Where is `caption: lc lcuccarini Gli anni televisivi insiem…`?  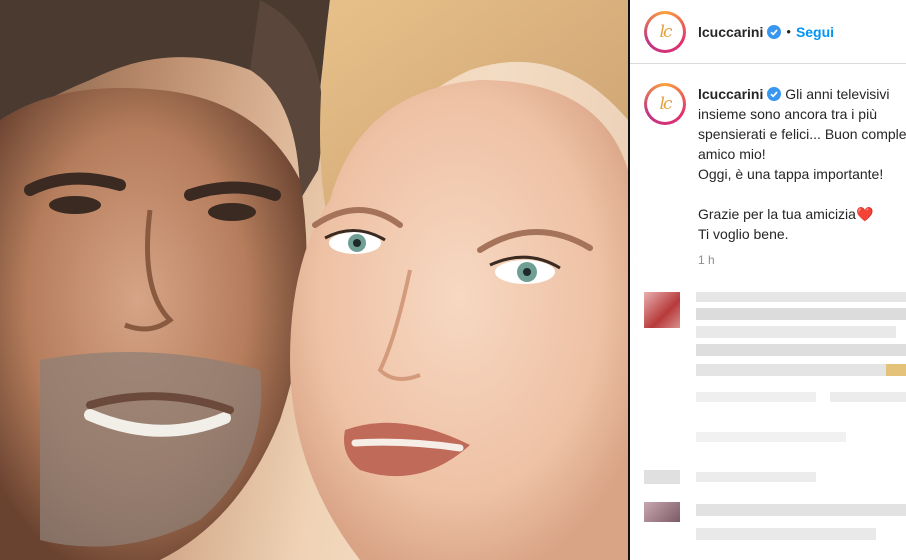 caption: lc lcuccarini Gli anni televisivi insiem… is located at coordinates (768, 154).